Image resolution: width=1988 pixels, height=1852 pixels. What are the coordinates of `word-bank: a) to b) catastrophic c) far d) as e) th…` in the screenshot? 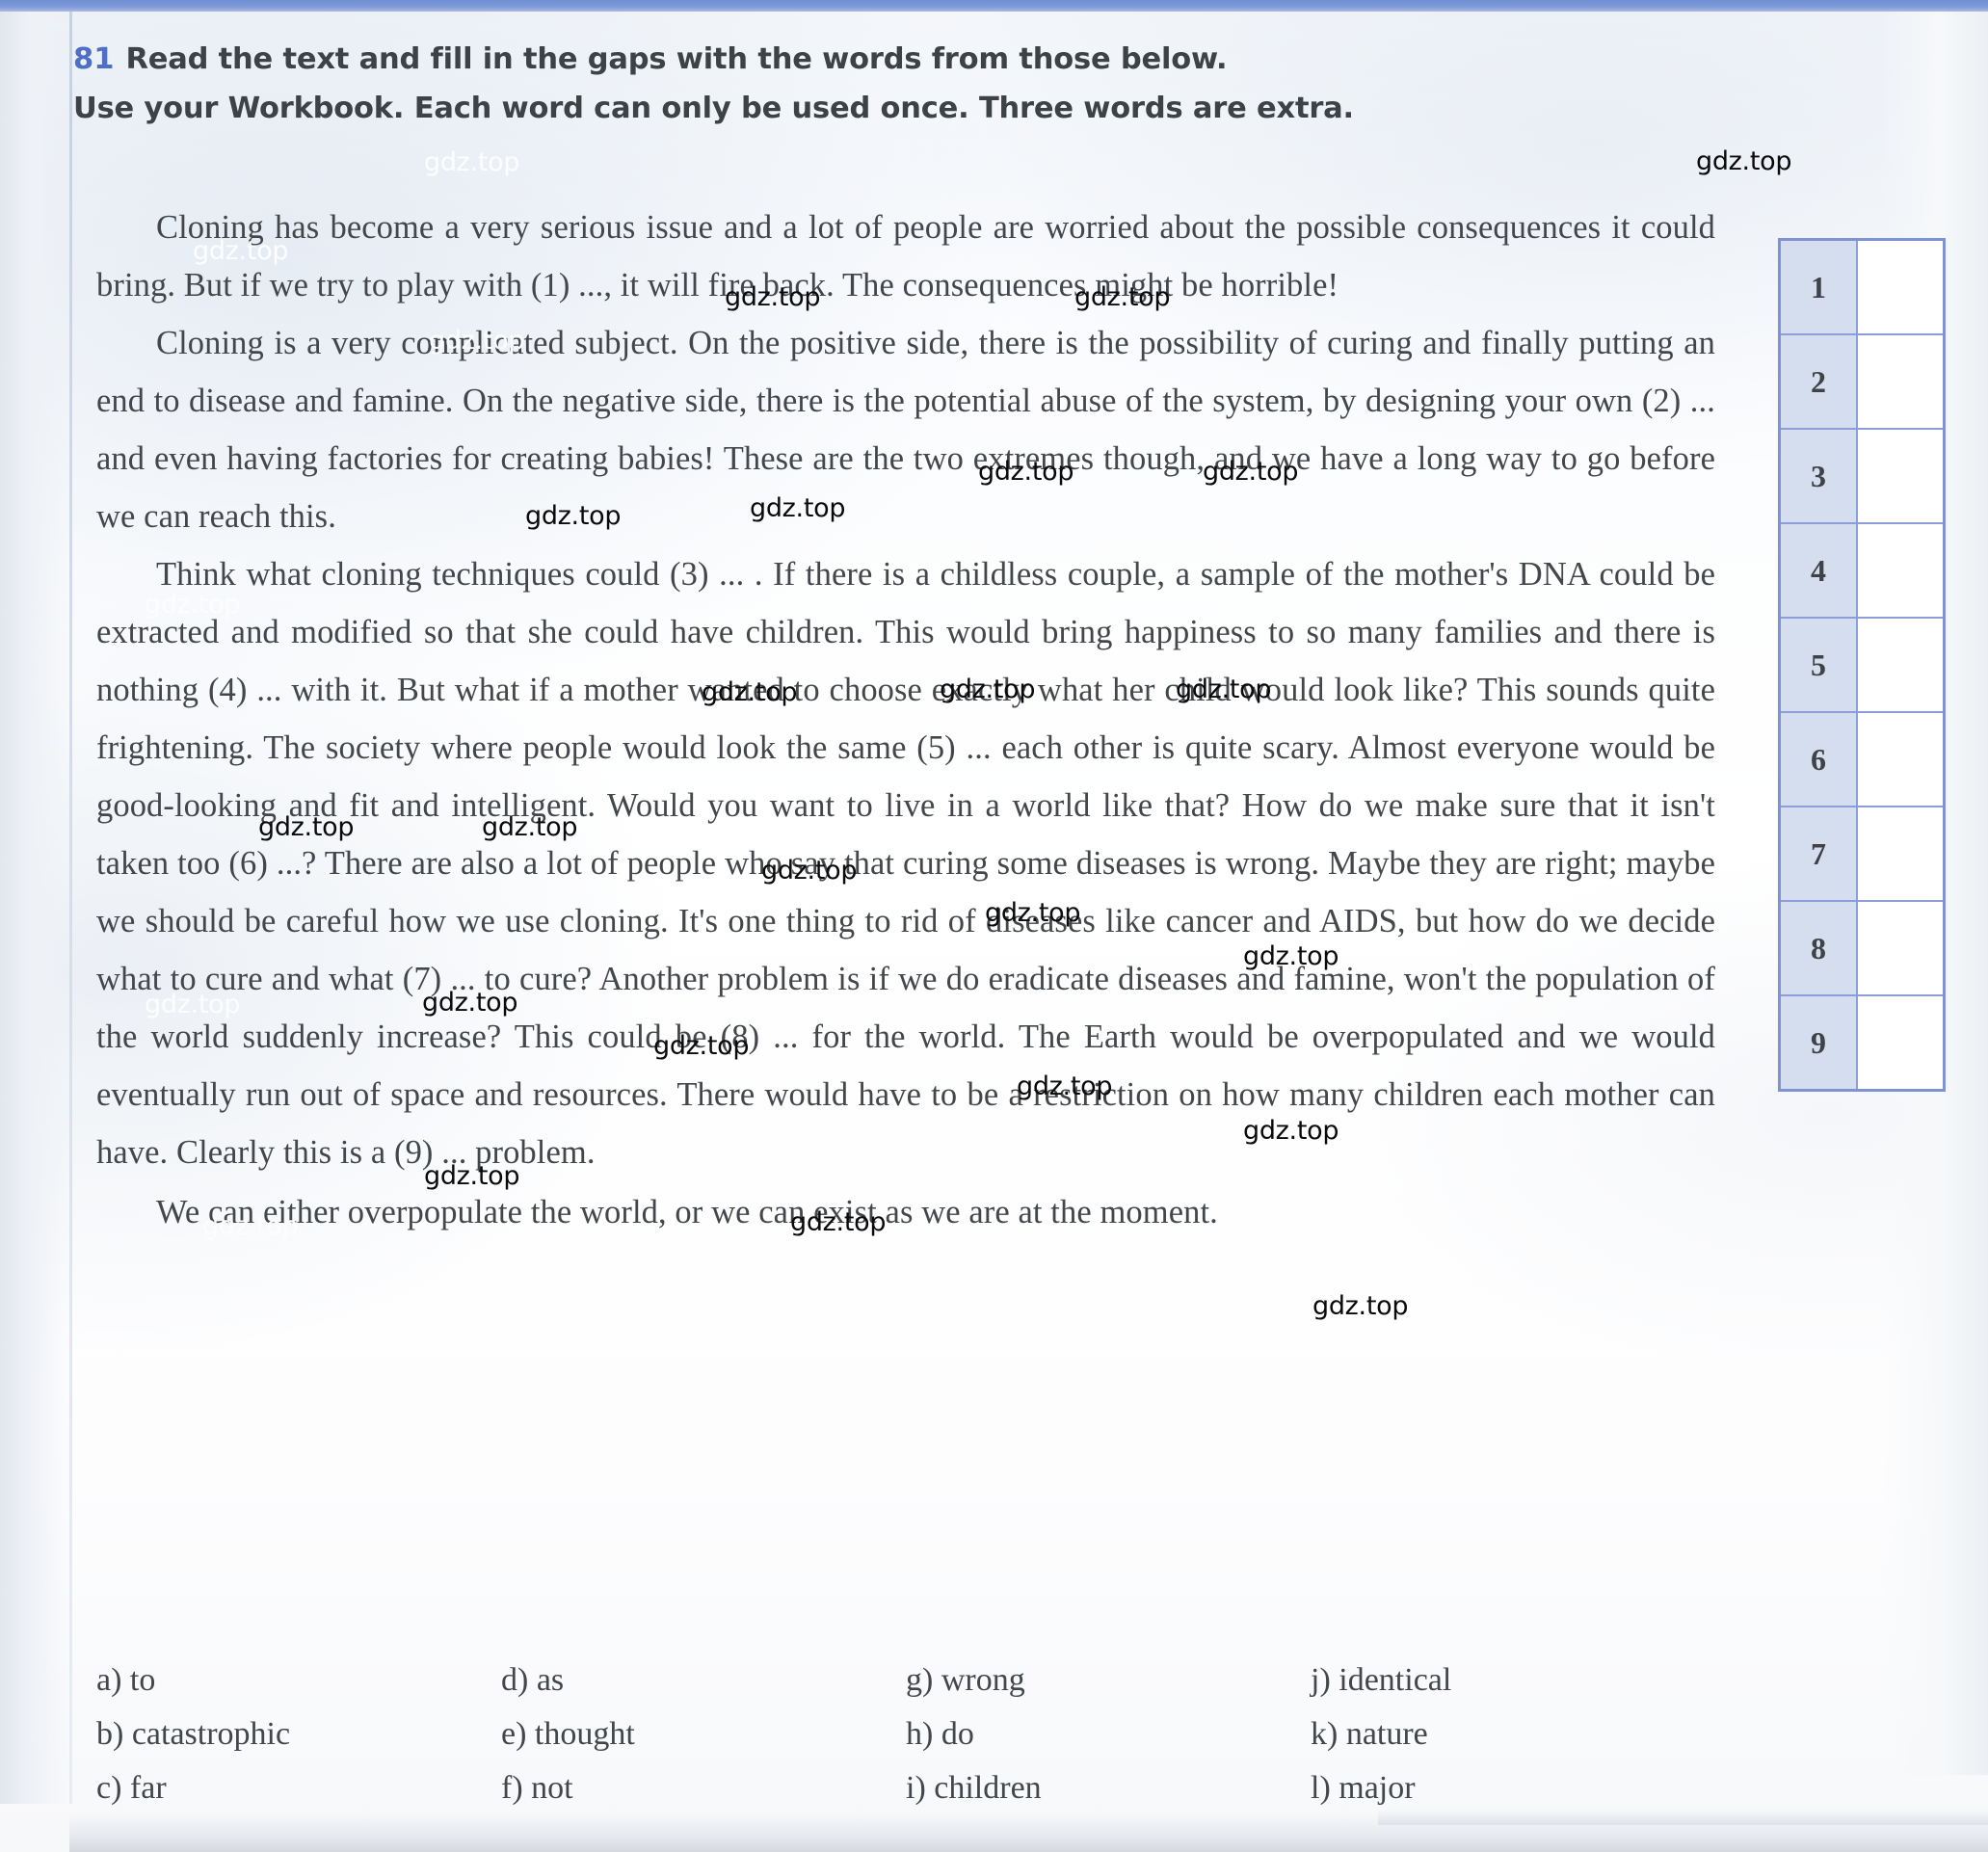 It's located at (905, 1734).